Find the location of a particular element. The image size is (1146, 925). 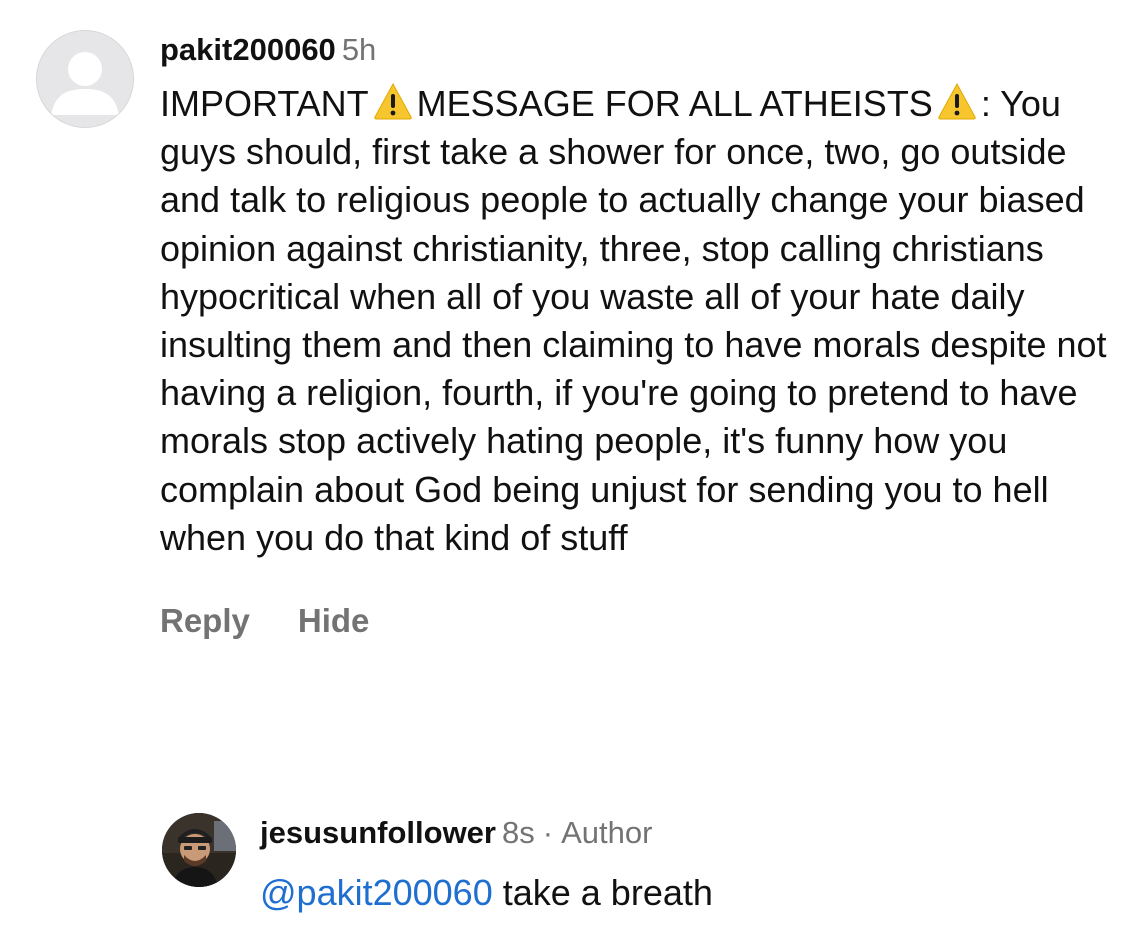

comment-meta: jesusunfollower 8s · Author is located at coordinates (680, 833).